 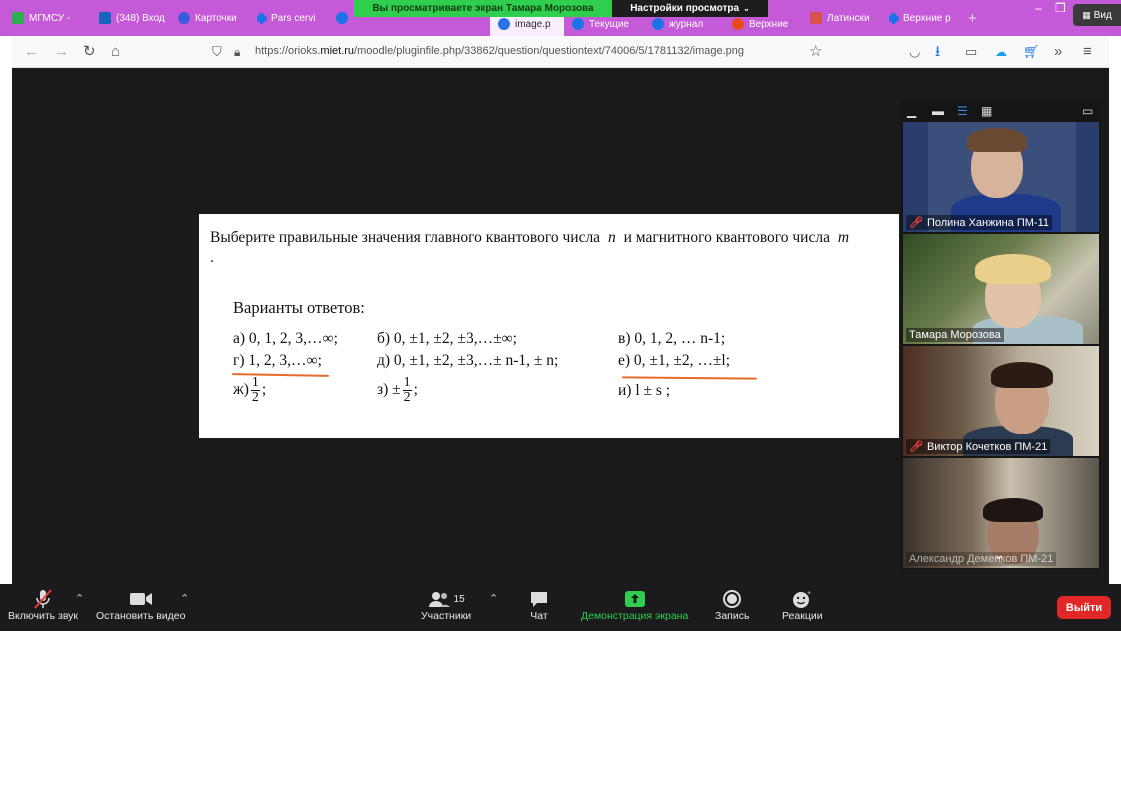 What do you see at coordinates (50, 18) in the screenshot?
I see `tab-label: МГМСУ -` at bounding box center [50, 18].